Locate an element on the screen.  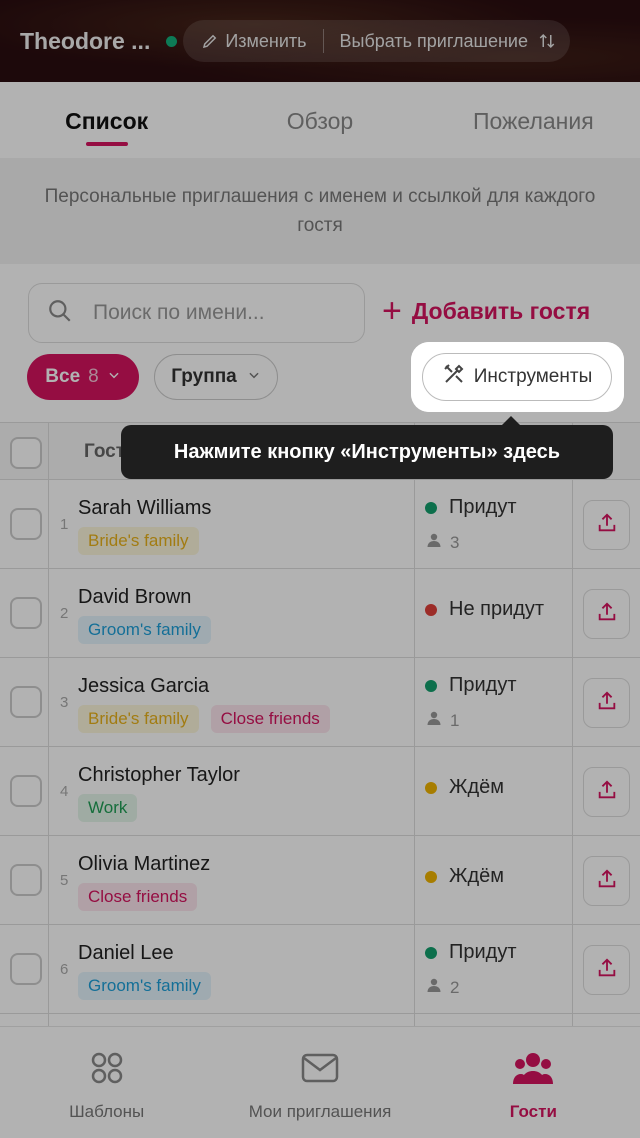
column-guest: Гост is located at coordinates (105, 451).